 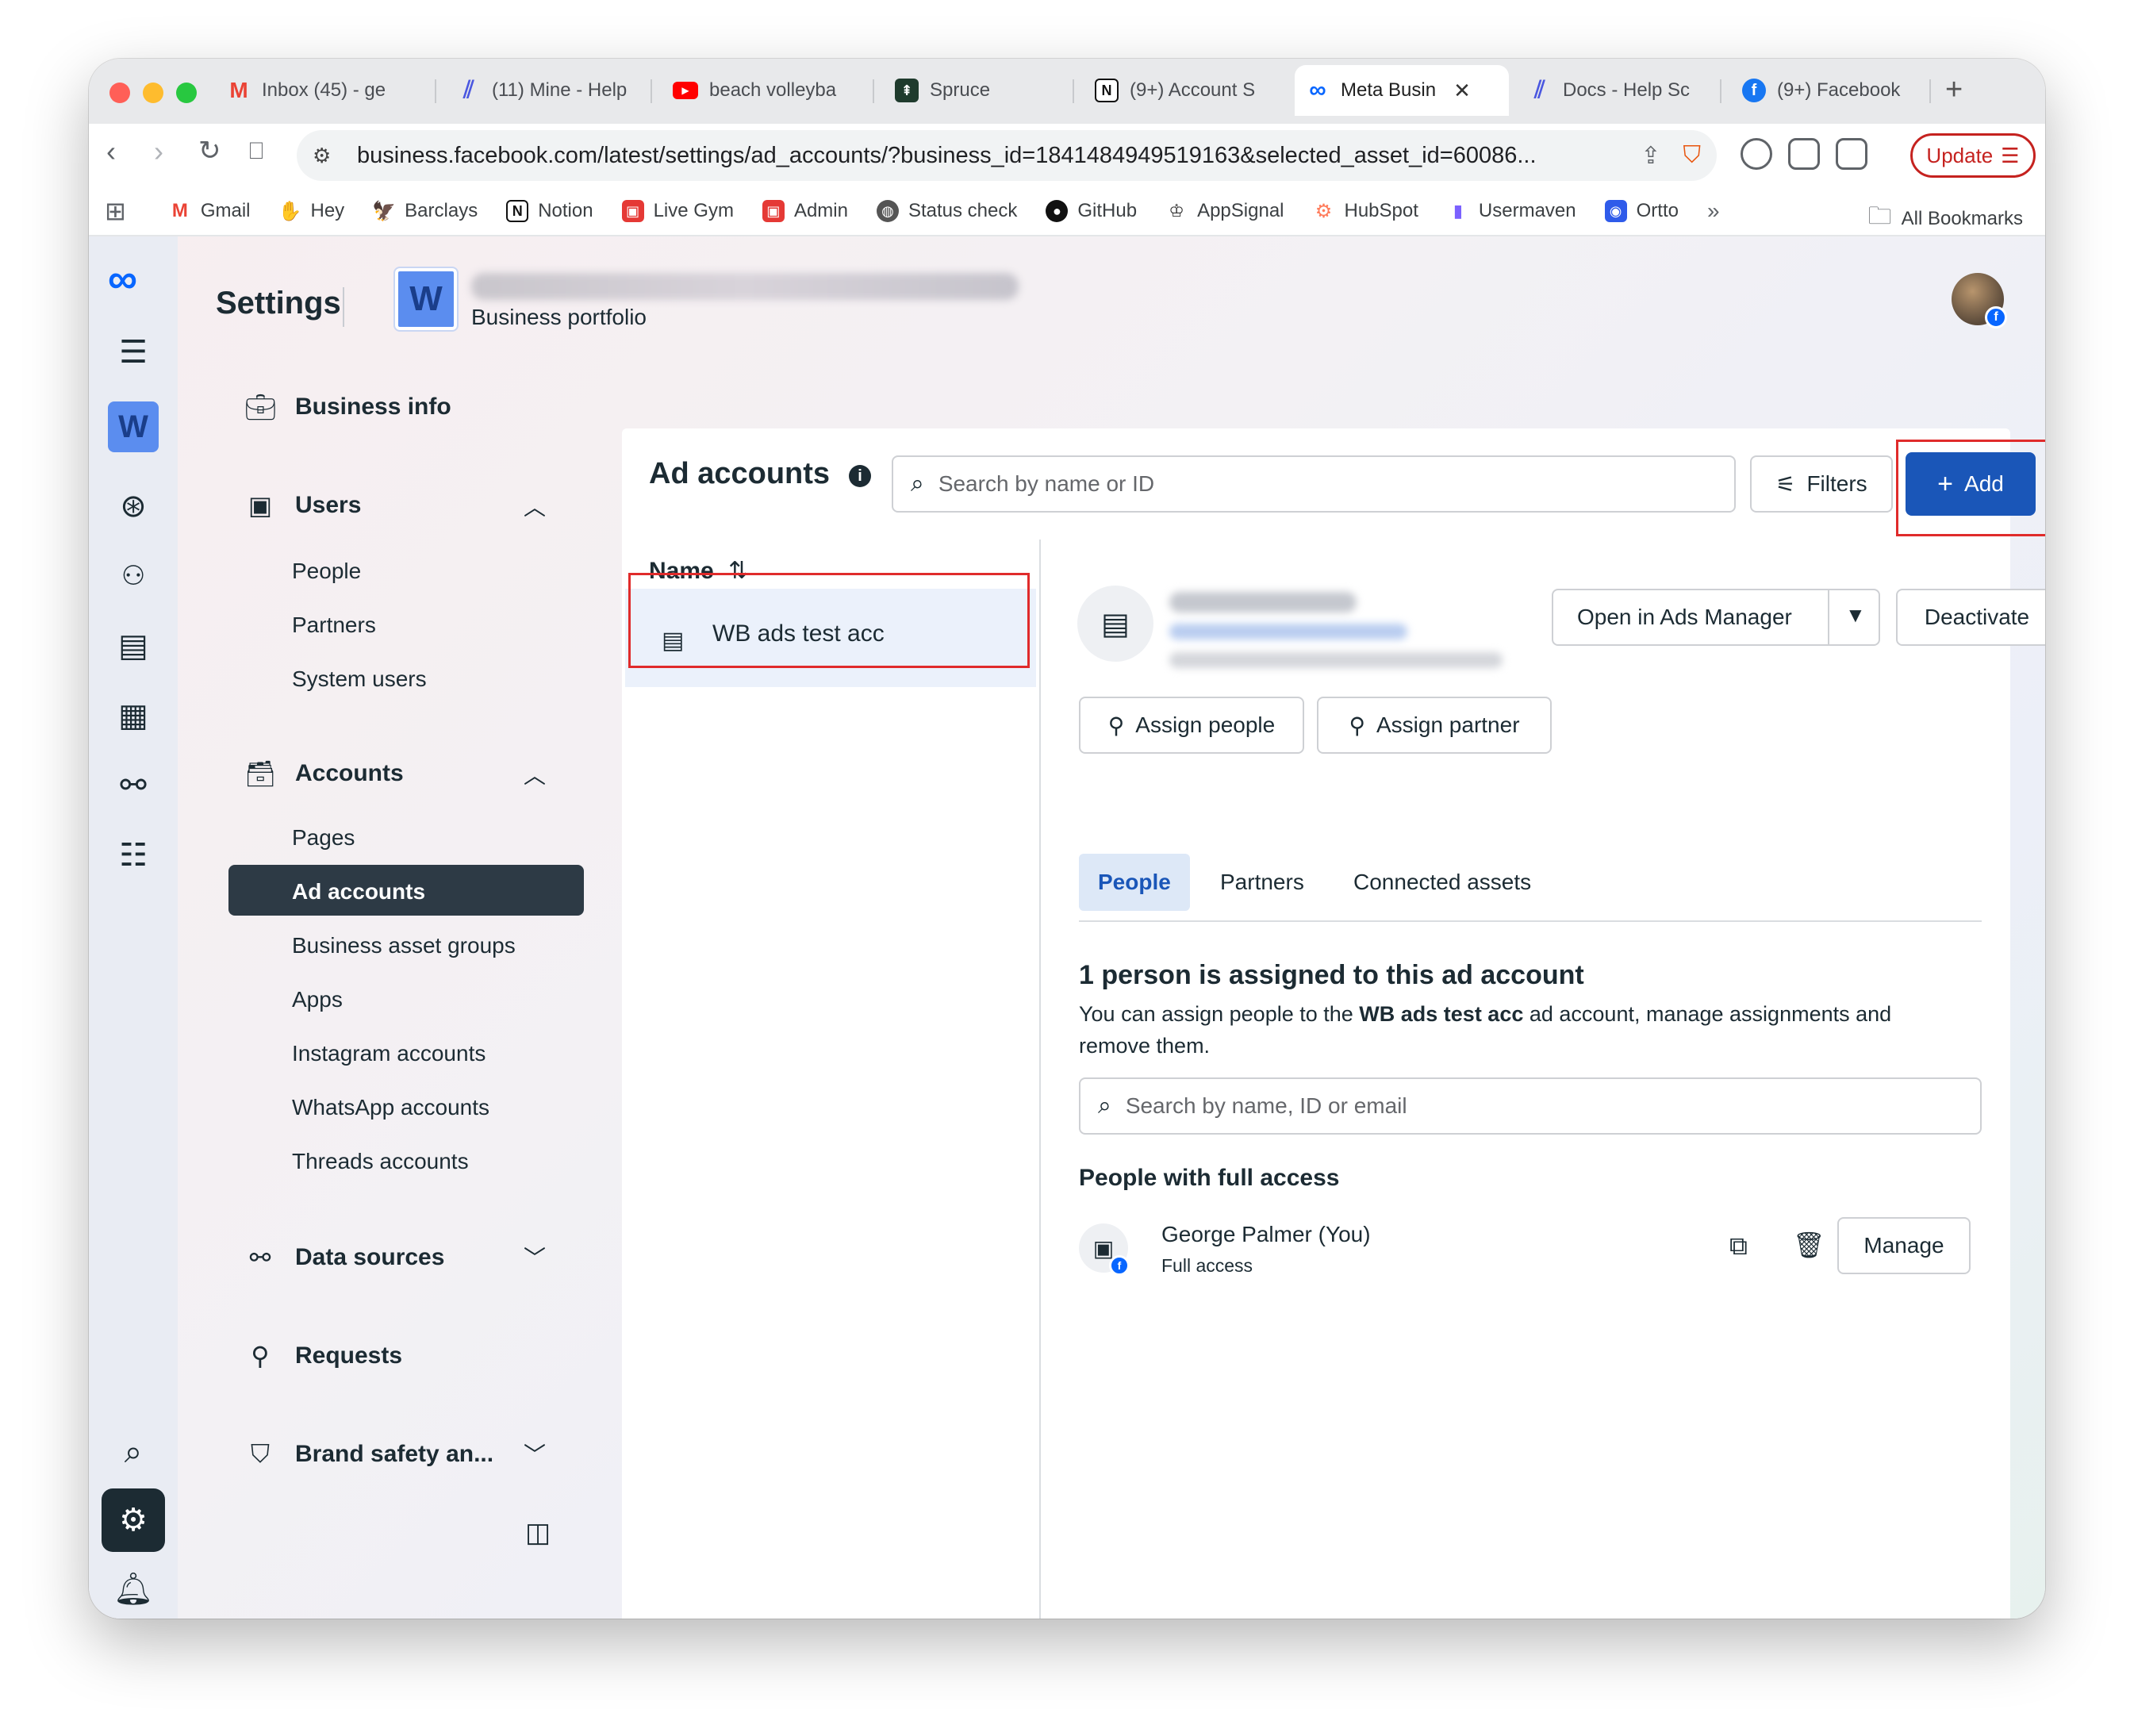 I want to click on people-icon: ⚇, so click(x=134, y=576).